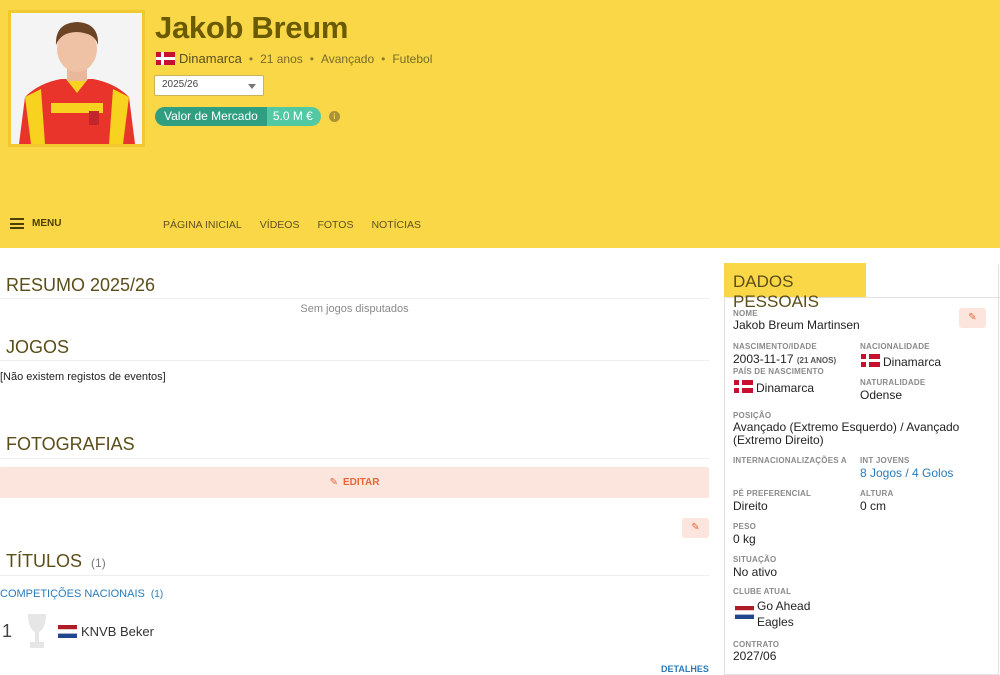 This screenshot has height=675, width=1000. What do you see at coordinates (745, 313) in the screenshot?
I see `name-label: NOME` at bounding box center [745, 313].